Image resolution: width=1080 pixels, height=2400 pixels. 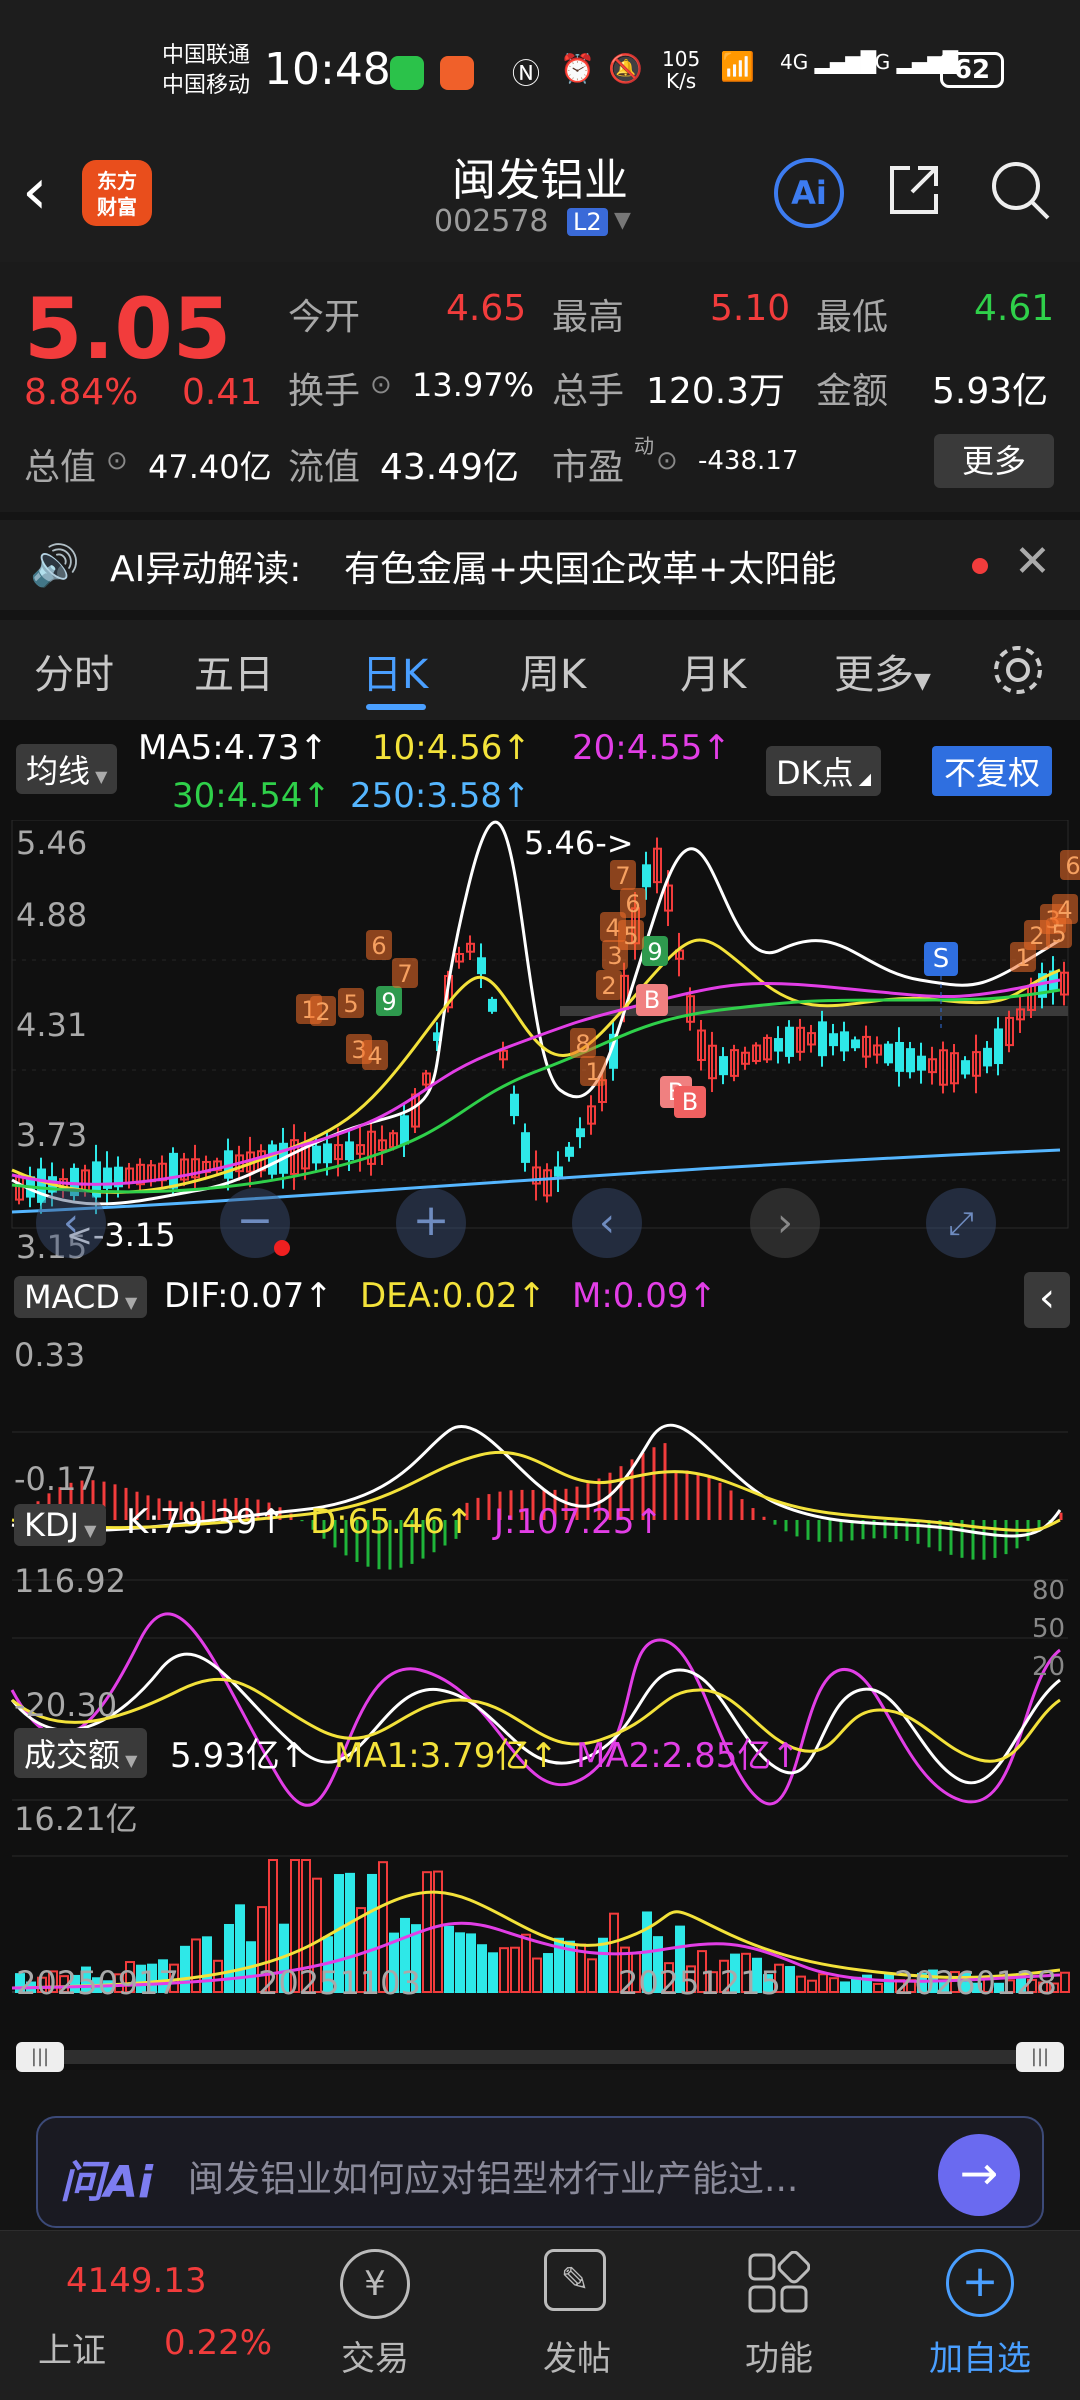 What do you see at coordinates (128, 329) in the screenshot?
I see `current-price: 5.05` at bounding box center [128, 329].